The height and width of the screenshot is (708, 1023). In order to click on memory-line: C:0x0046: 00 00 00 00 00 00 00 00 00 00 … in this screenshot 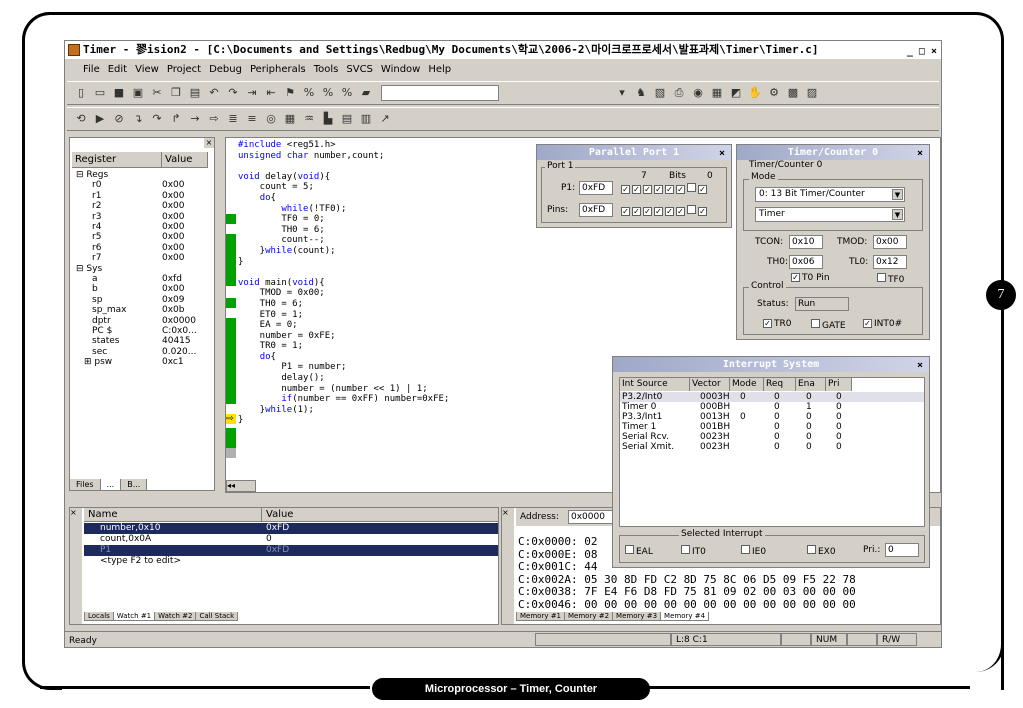, I will do `click(687, 605)`.